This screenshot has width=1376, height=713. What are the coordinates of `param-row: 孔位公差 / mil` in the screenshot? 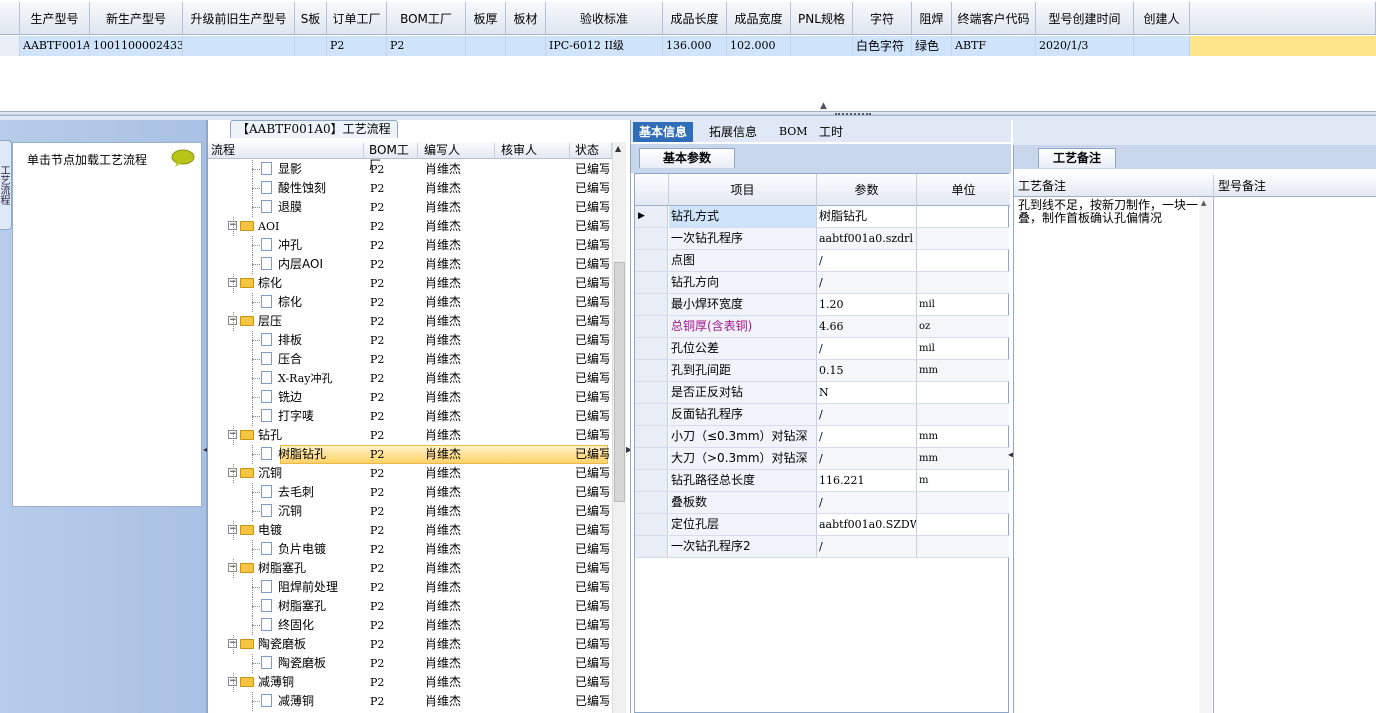 It's located at (822, 349).